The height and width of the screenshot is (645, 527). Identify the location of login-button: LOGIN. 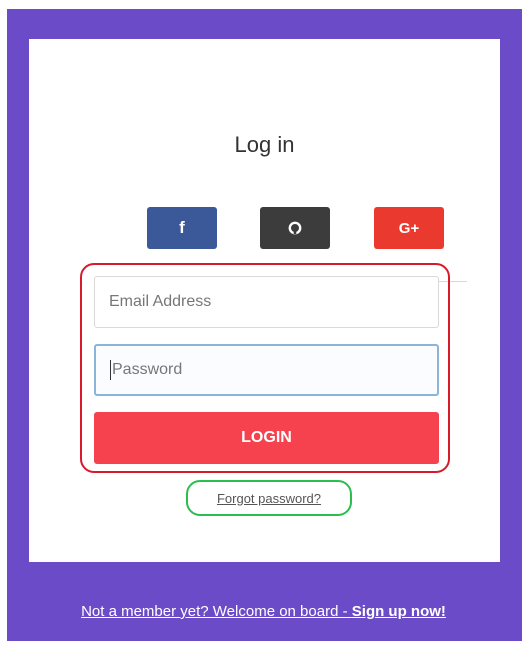
(266, 438).